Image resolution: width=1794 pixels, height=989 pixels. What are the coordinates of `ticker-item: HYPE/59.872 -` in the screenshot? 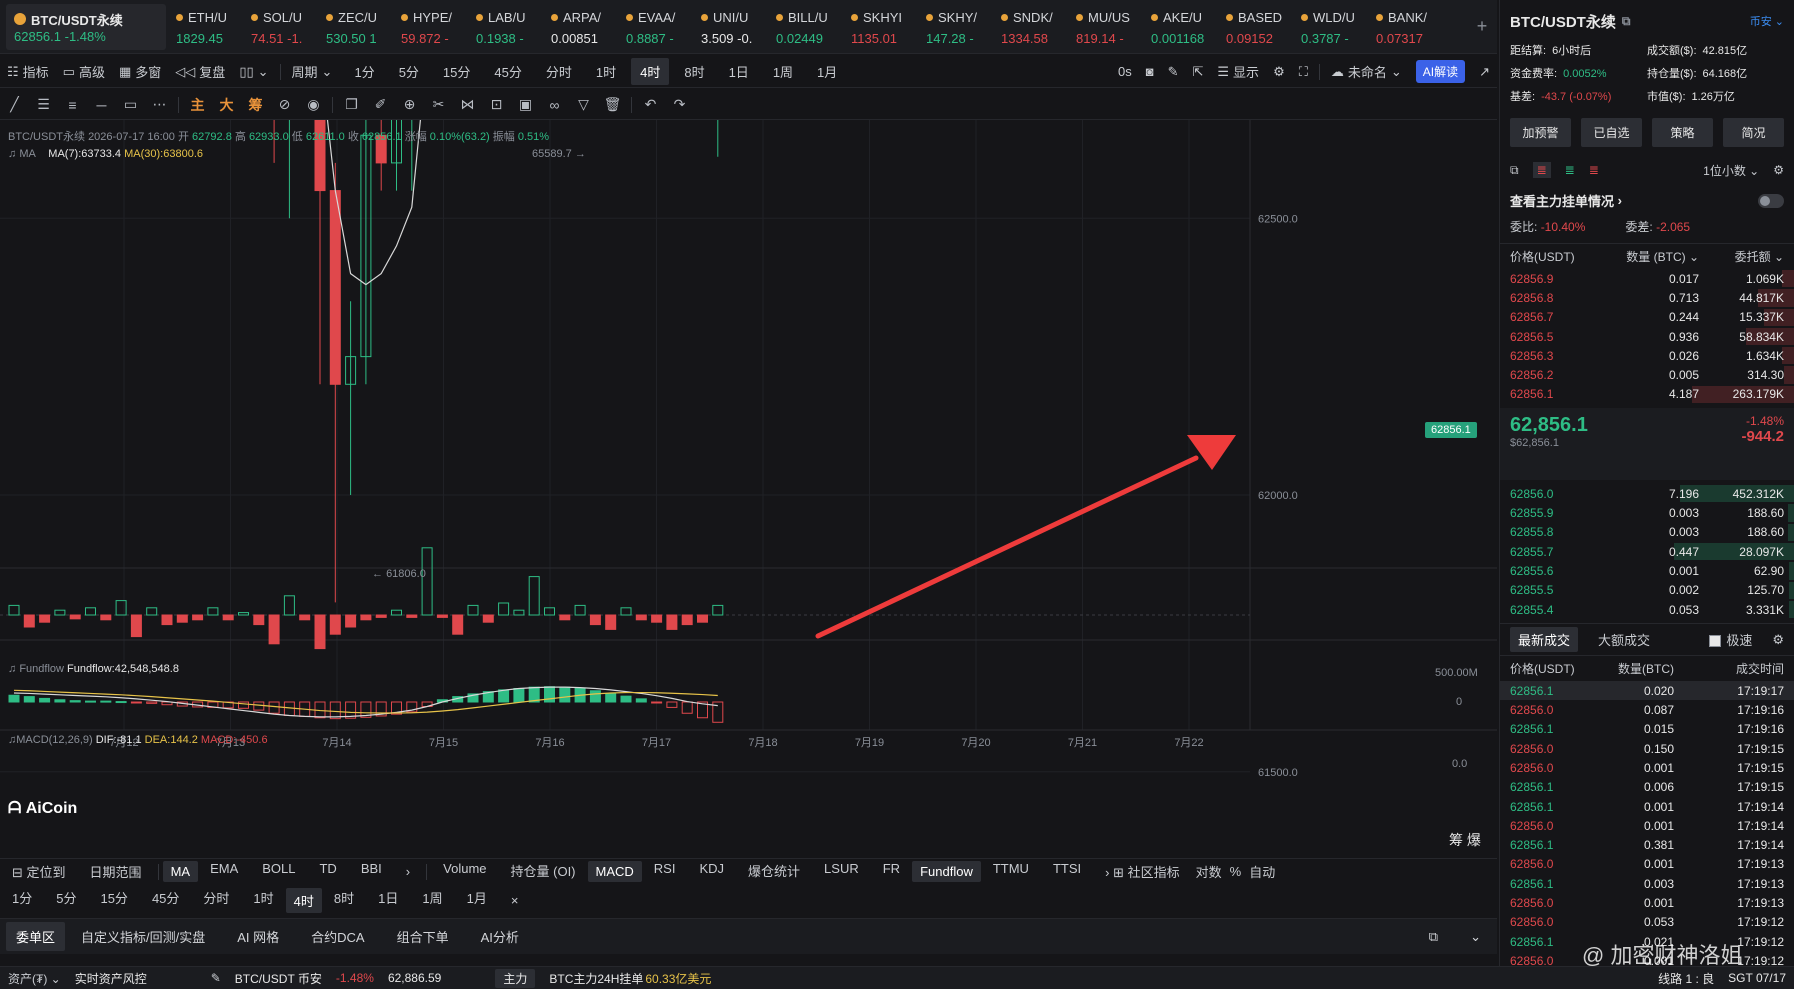 It's located at (428, 27).